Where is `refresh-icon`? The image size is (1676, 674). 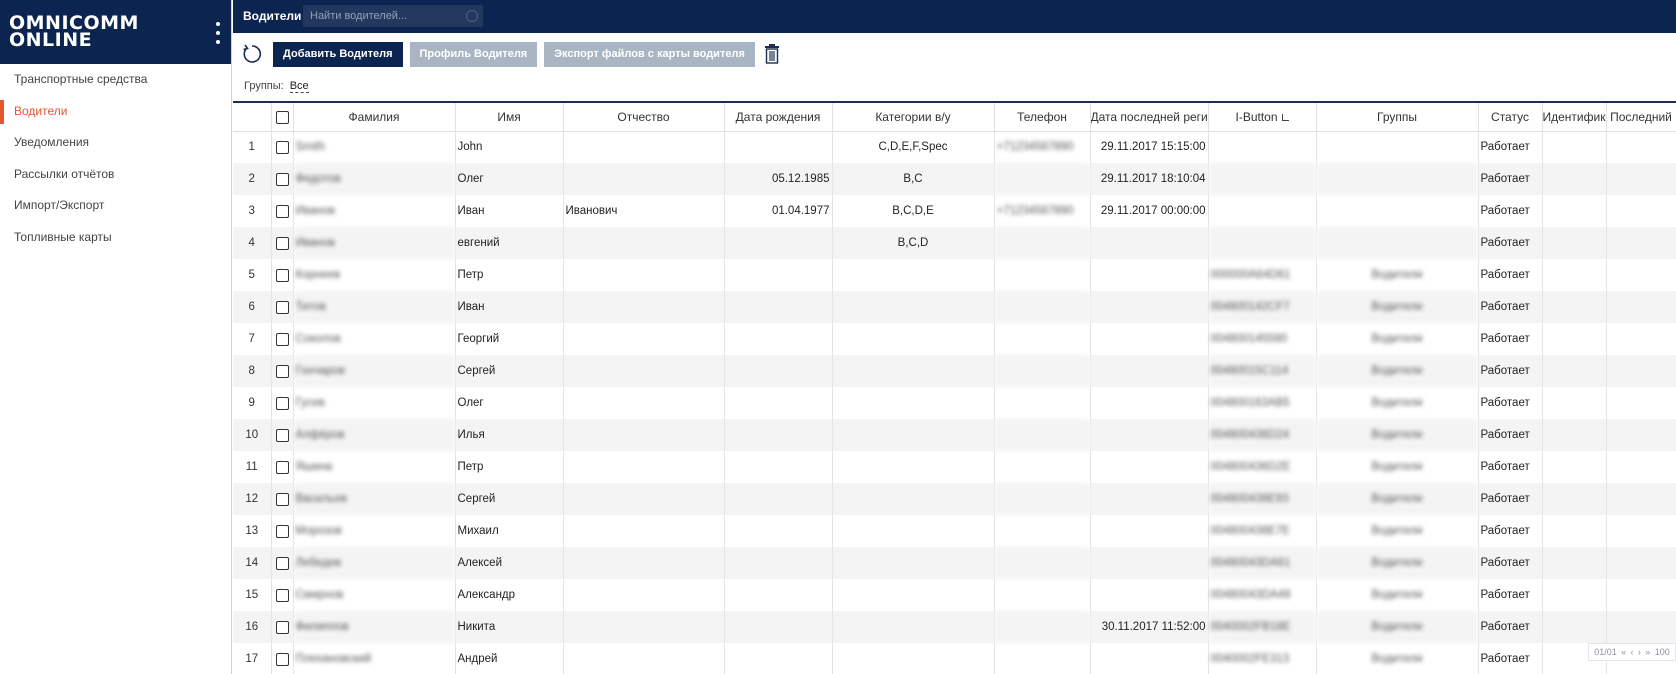 refresh-icon is located at coordinates (252, 54).